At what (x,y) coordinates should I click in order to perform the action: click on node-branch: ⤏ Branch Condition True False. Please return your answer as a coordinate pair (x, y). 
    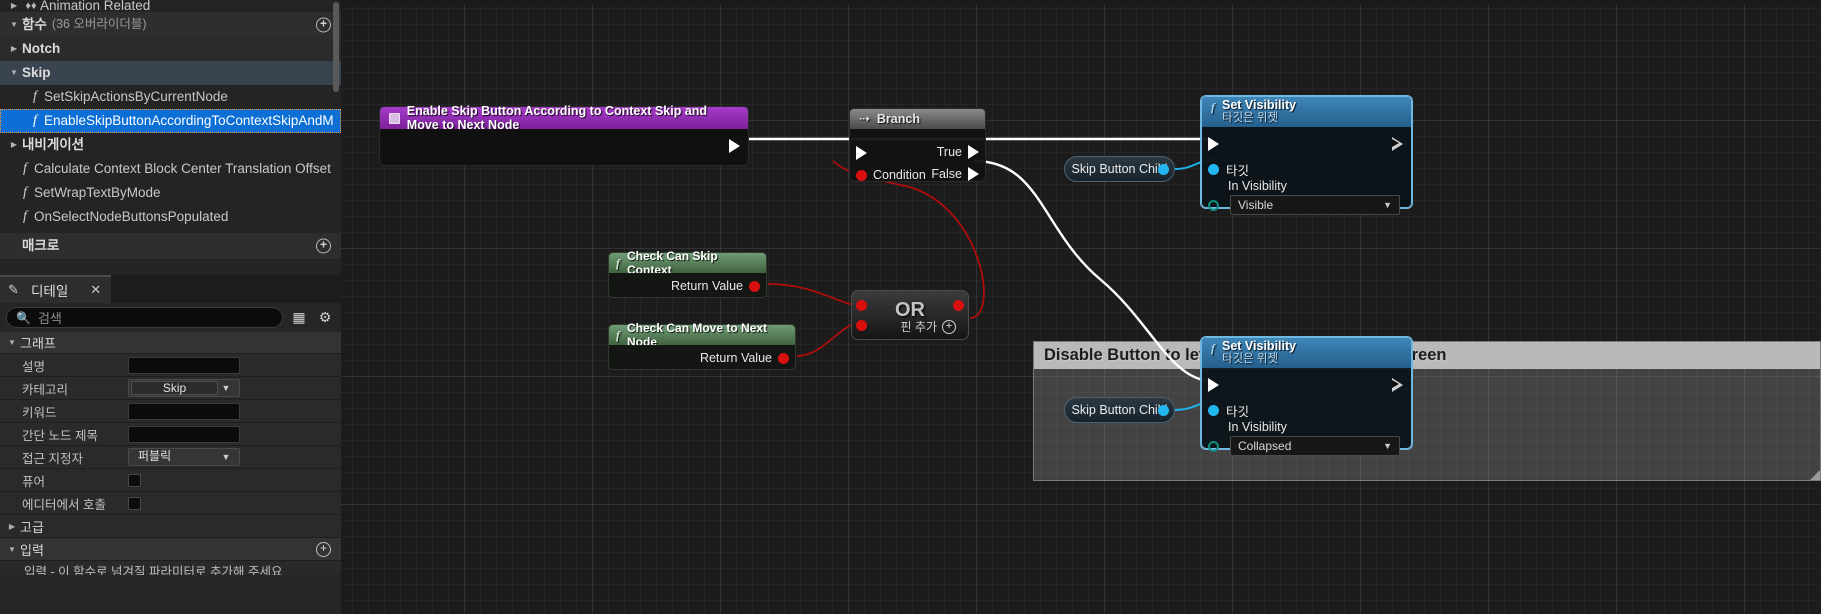
    Looking at the image, I should click on (917, 145).